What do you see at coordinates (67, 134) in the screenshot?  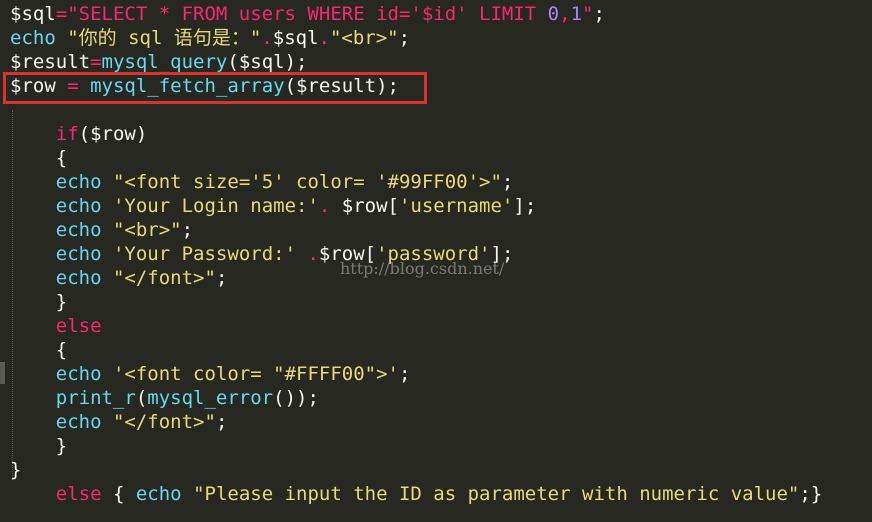 I see `code-token: if` at bounding box center [67, 134].